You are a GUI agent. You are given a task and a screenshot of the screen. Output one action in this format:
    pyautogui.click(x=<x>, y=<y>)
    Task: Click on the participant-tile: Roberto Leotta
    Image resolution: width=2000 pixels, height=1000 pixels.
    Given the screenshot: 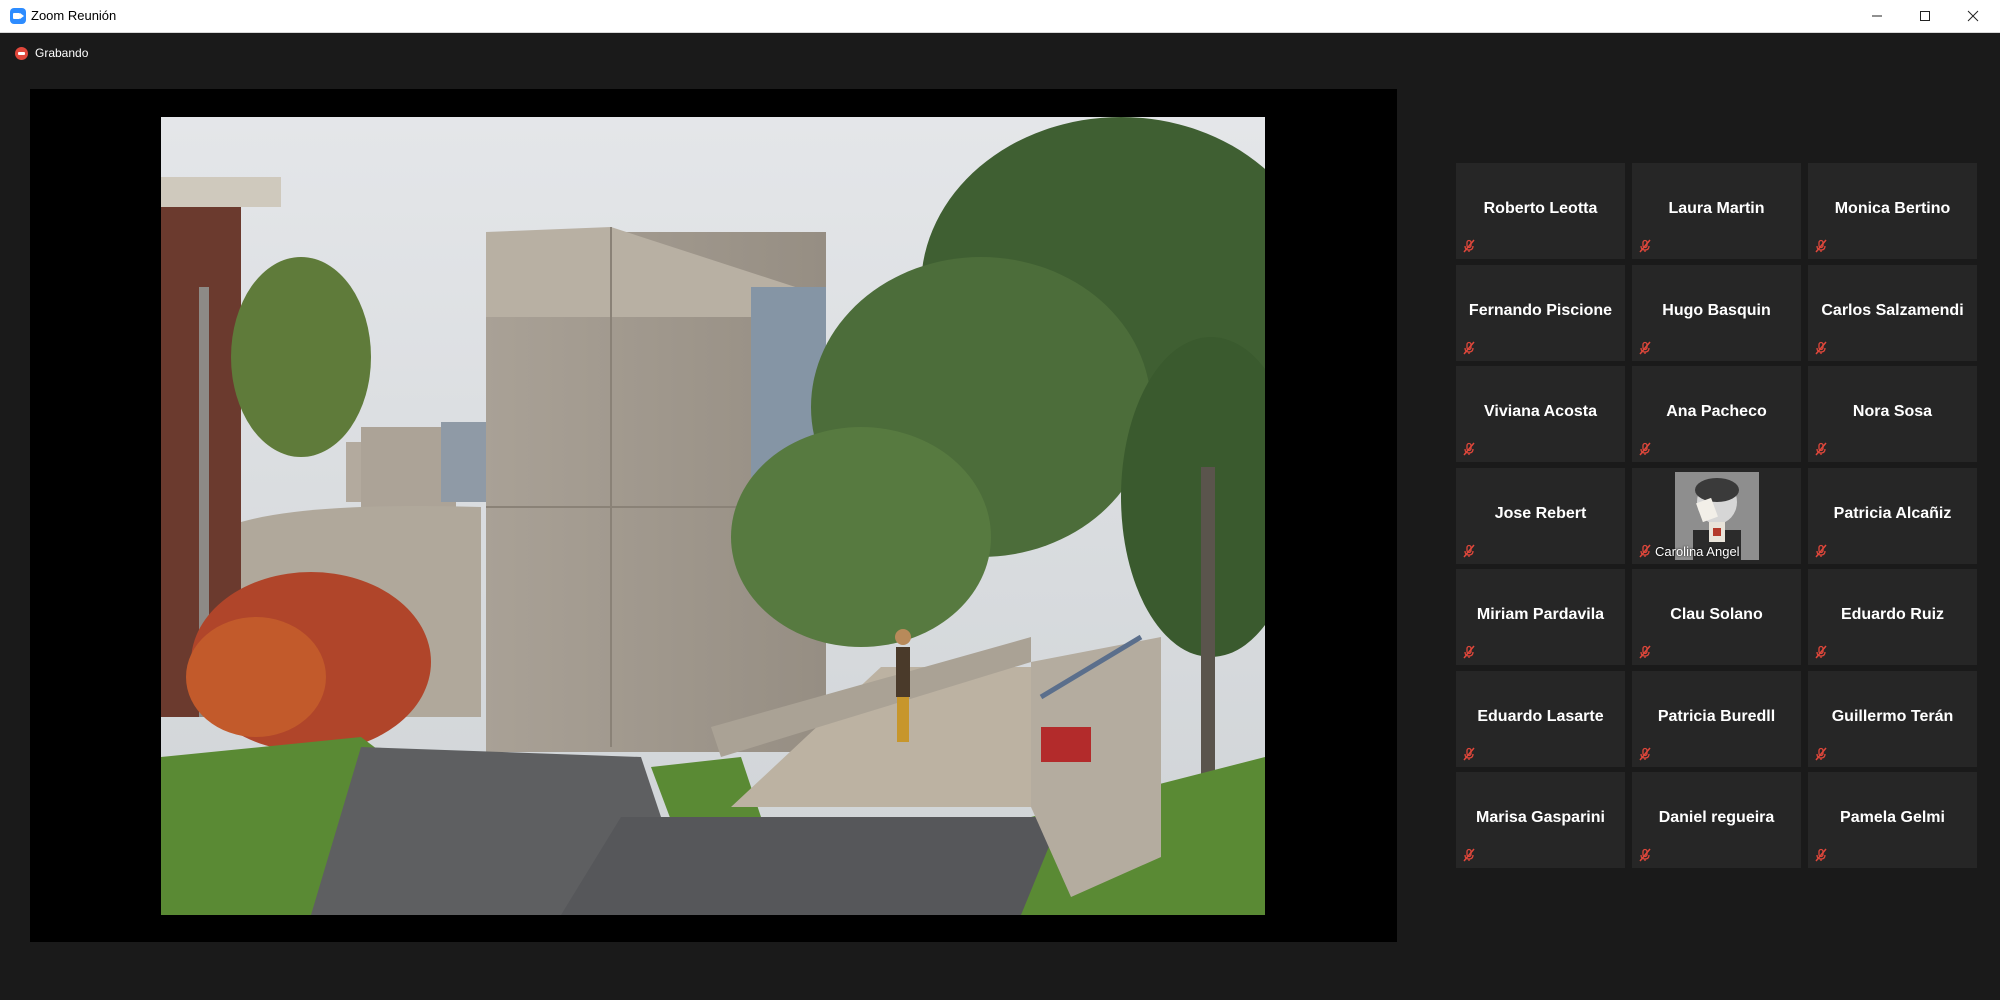 What is the action you would take?
    pyautogui.click(x=1540, y=211)
    